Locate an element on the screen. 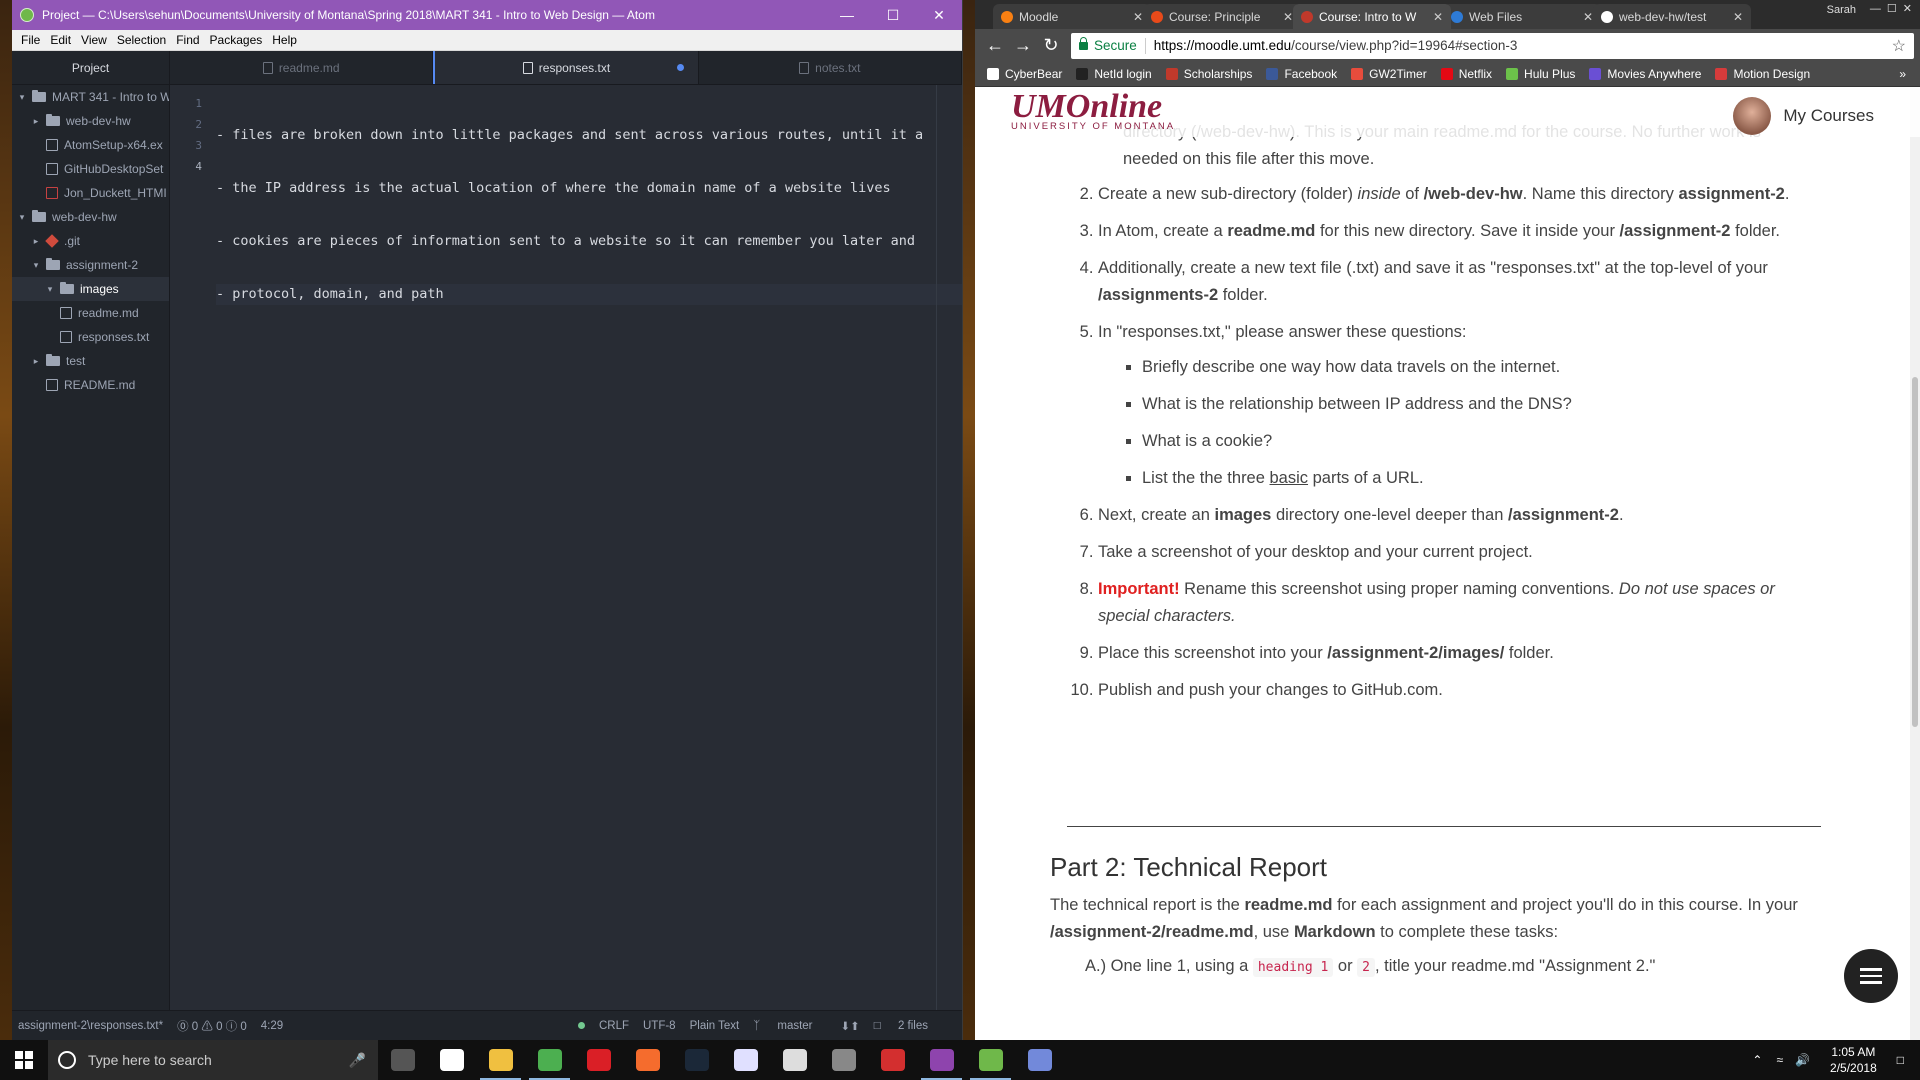 The image size is (1920, 1080). start-button is located at coordinates (24, 1060).